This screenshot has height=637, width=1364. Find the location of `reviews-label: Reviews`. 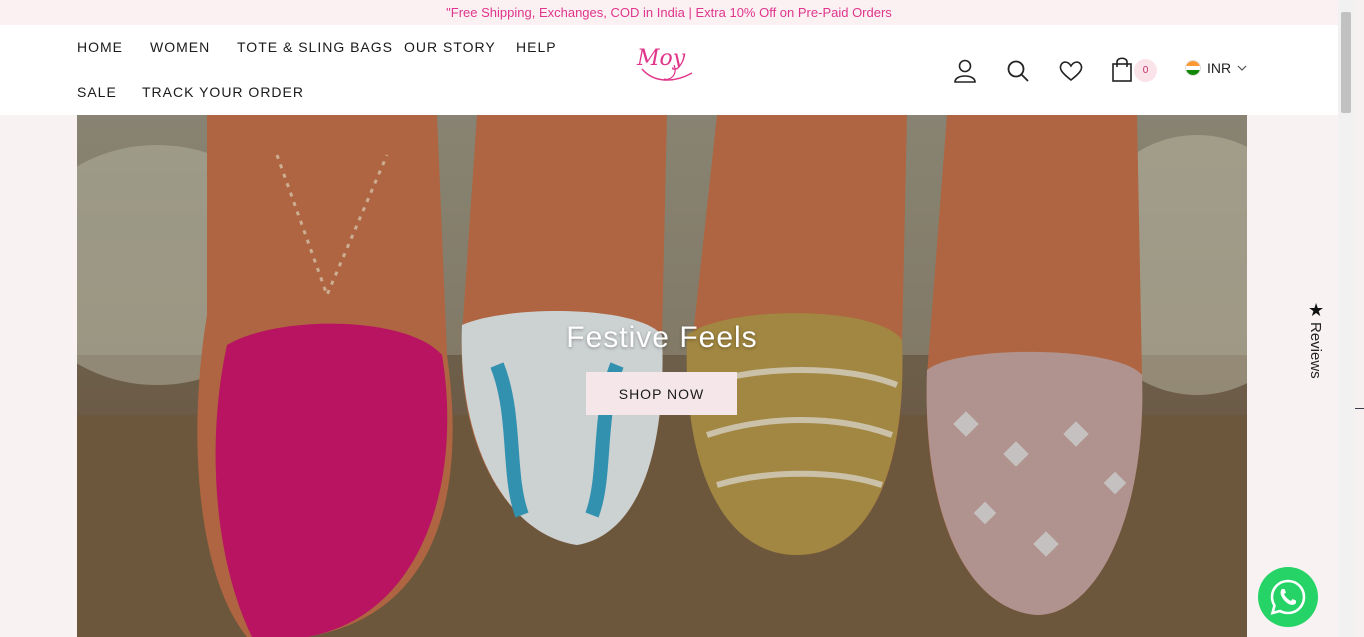

reviews-label: Reviews is located at coordinates (1315, 350).